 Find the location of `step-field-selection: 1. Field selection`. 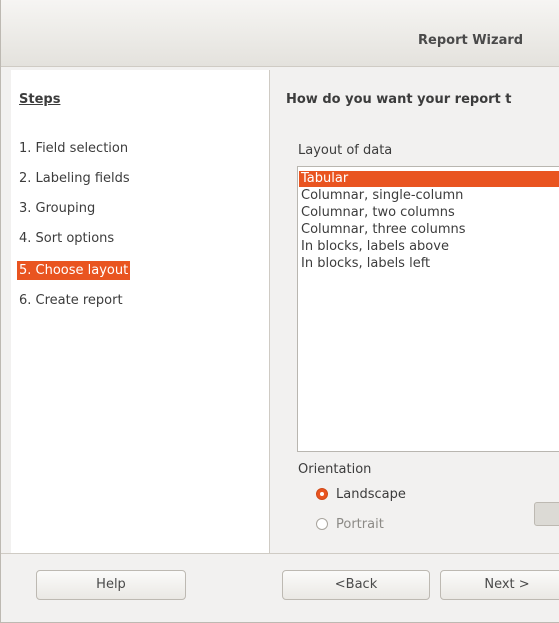

step-field-selection: 1. Field selection is located at coordinates (73, 148).